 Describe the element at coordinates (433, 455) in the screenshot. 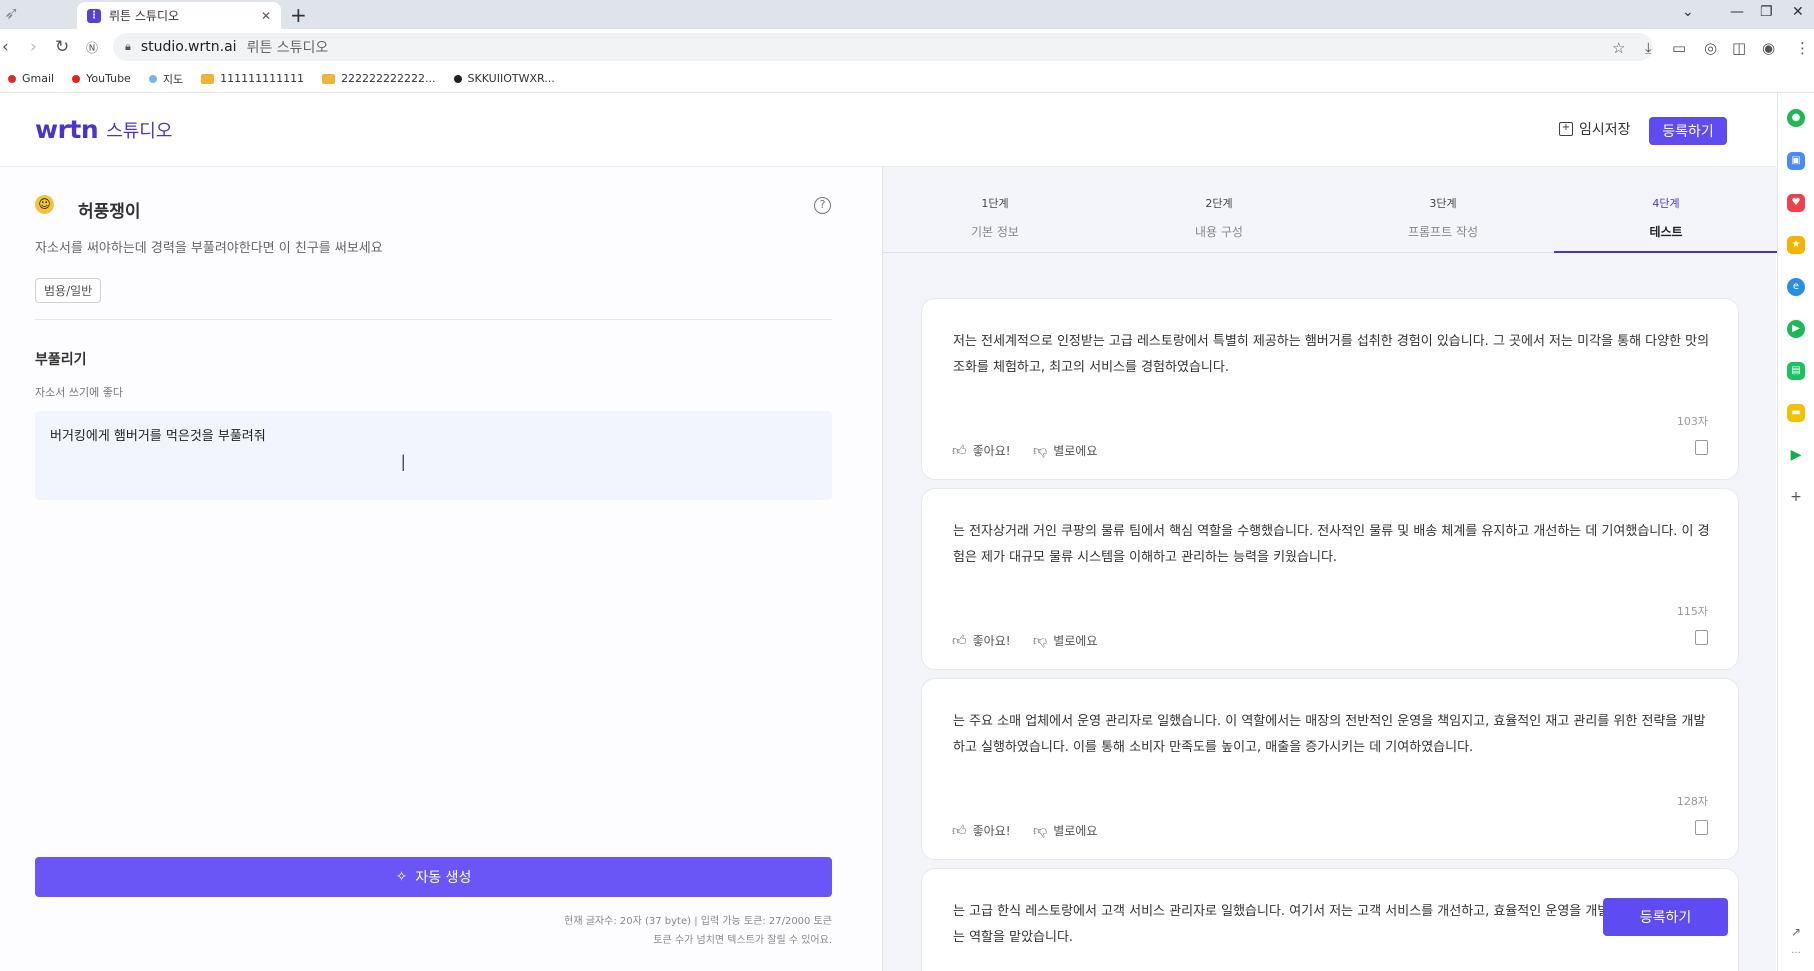

I see `prompt-input` at that location.